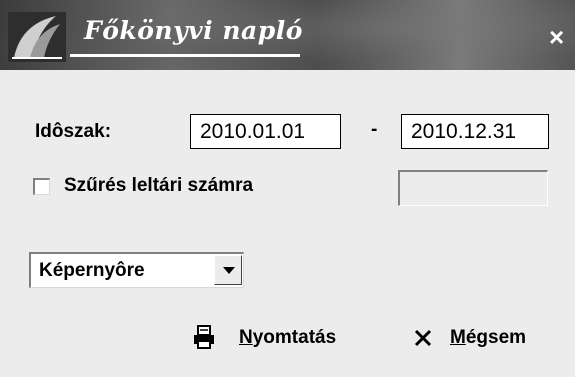  What do you see at coordinates (294, 337) in the screenshot?
I see `print-label: yomtatás` at bounding box center [294, 337].